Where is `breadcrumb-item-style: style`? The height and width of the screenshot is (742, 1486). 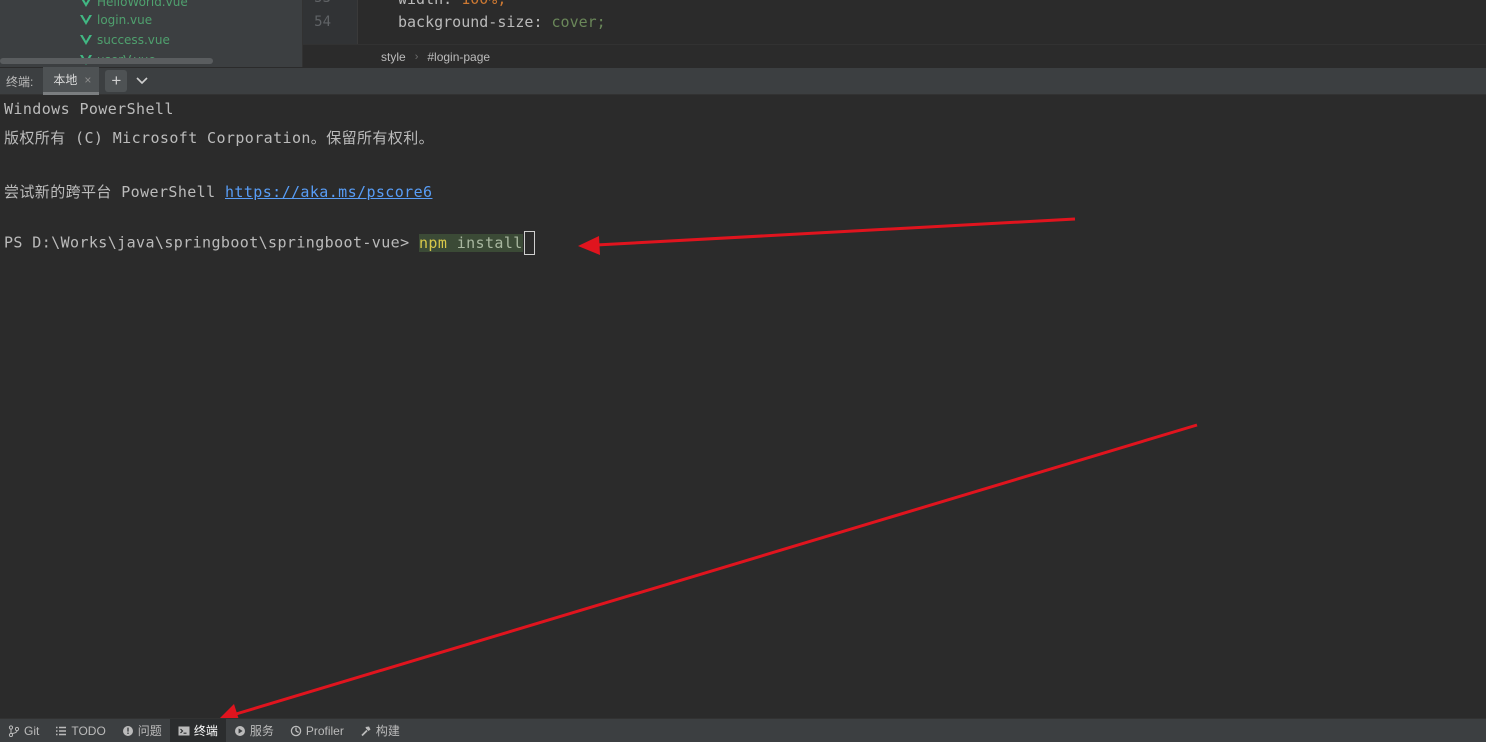
breadcrumb-item-style: style is located at coordinates (393, 57).